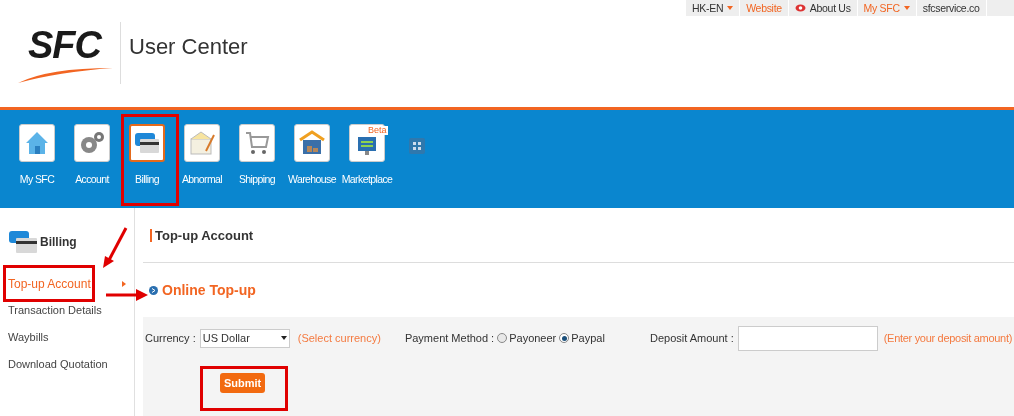 The height and width of the screenshot is (416, 1014). I want to click on nav-item: Abnormal, so click(202, 156).